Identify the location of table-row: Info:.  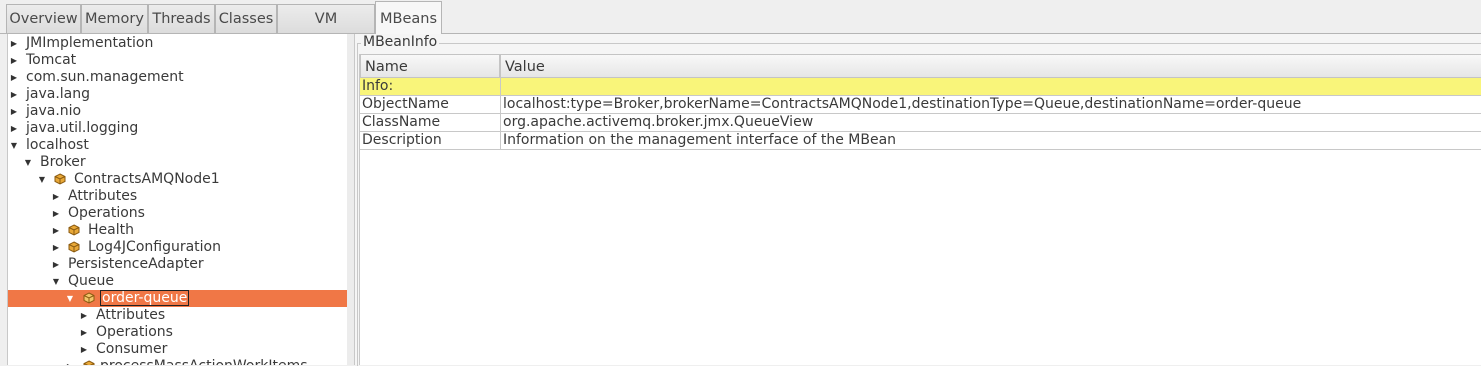
(920, 87).